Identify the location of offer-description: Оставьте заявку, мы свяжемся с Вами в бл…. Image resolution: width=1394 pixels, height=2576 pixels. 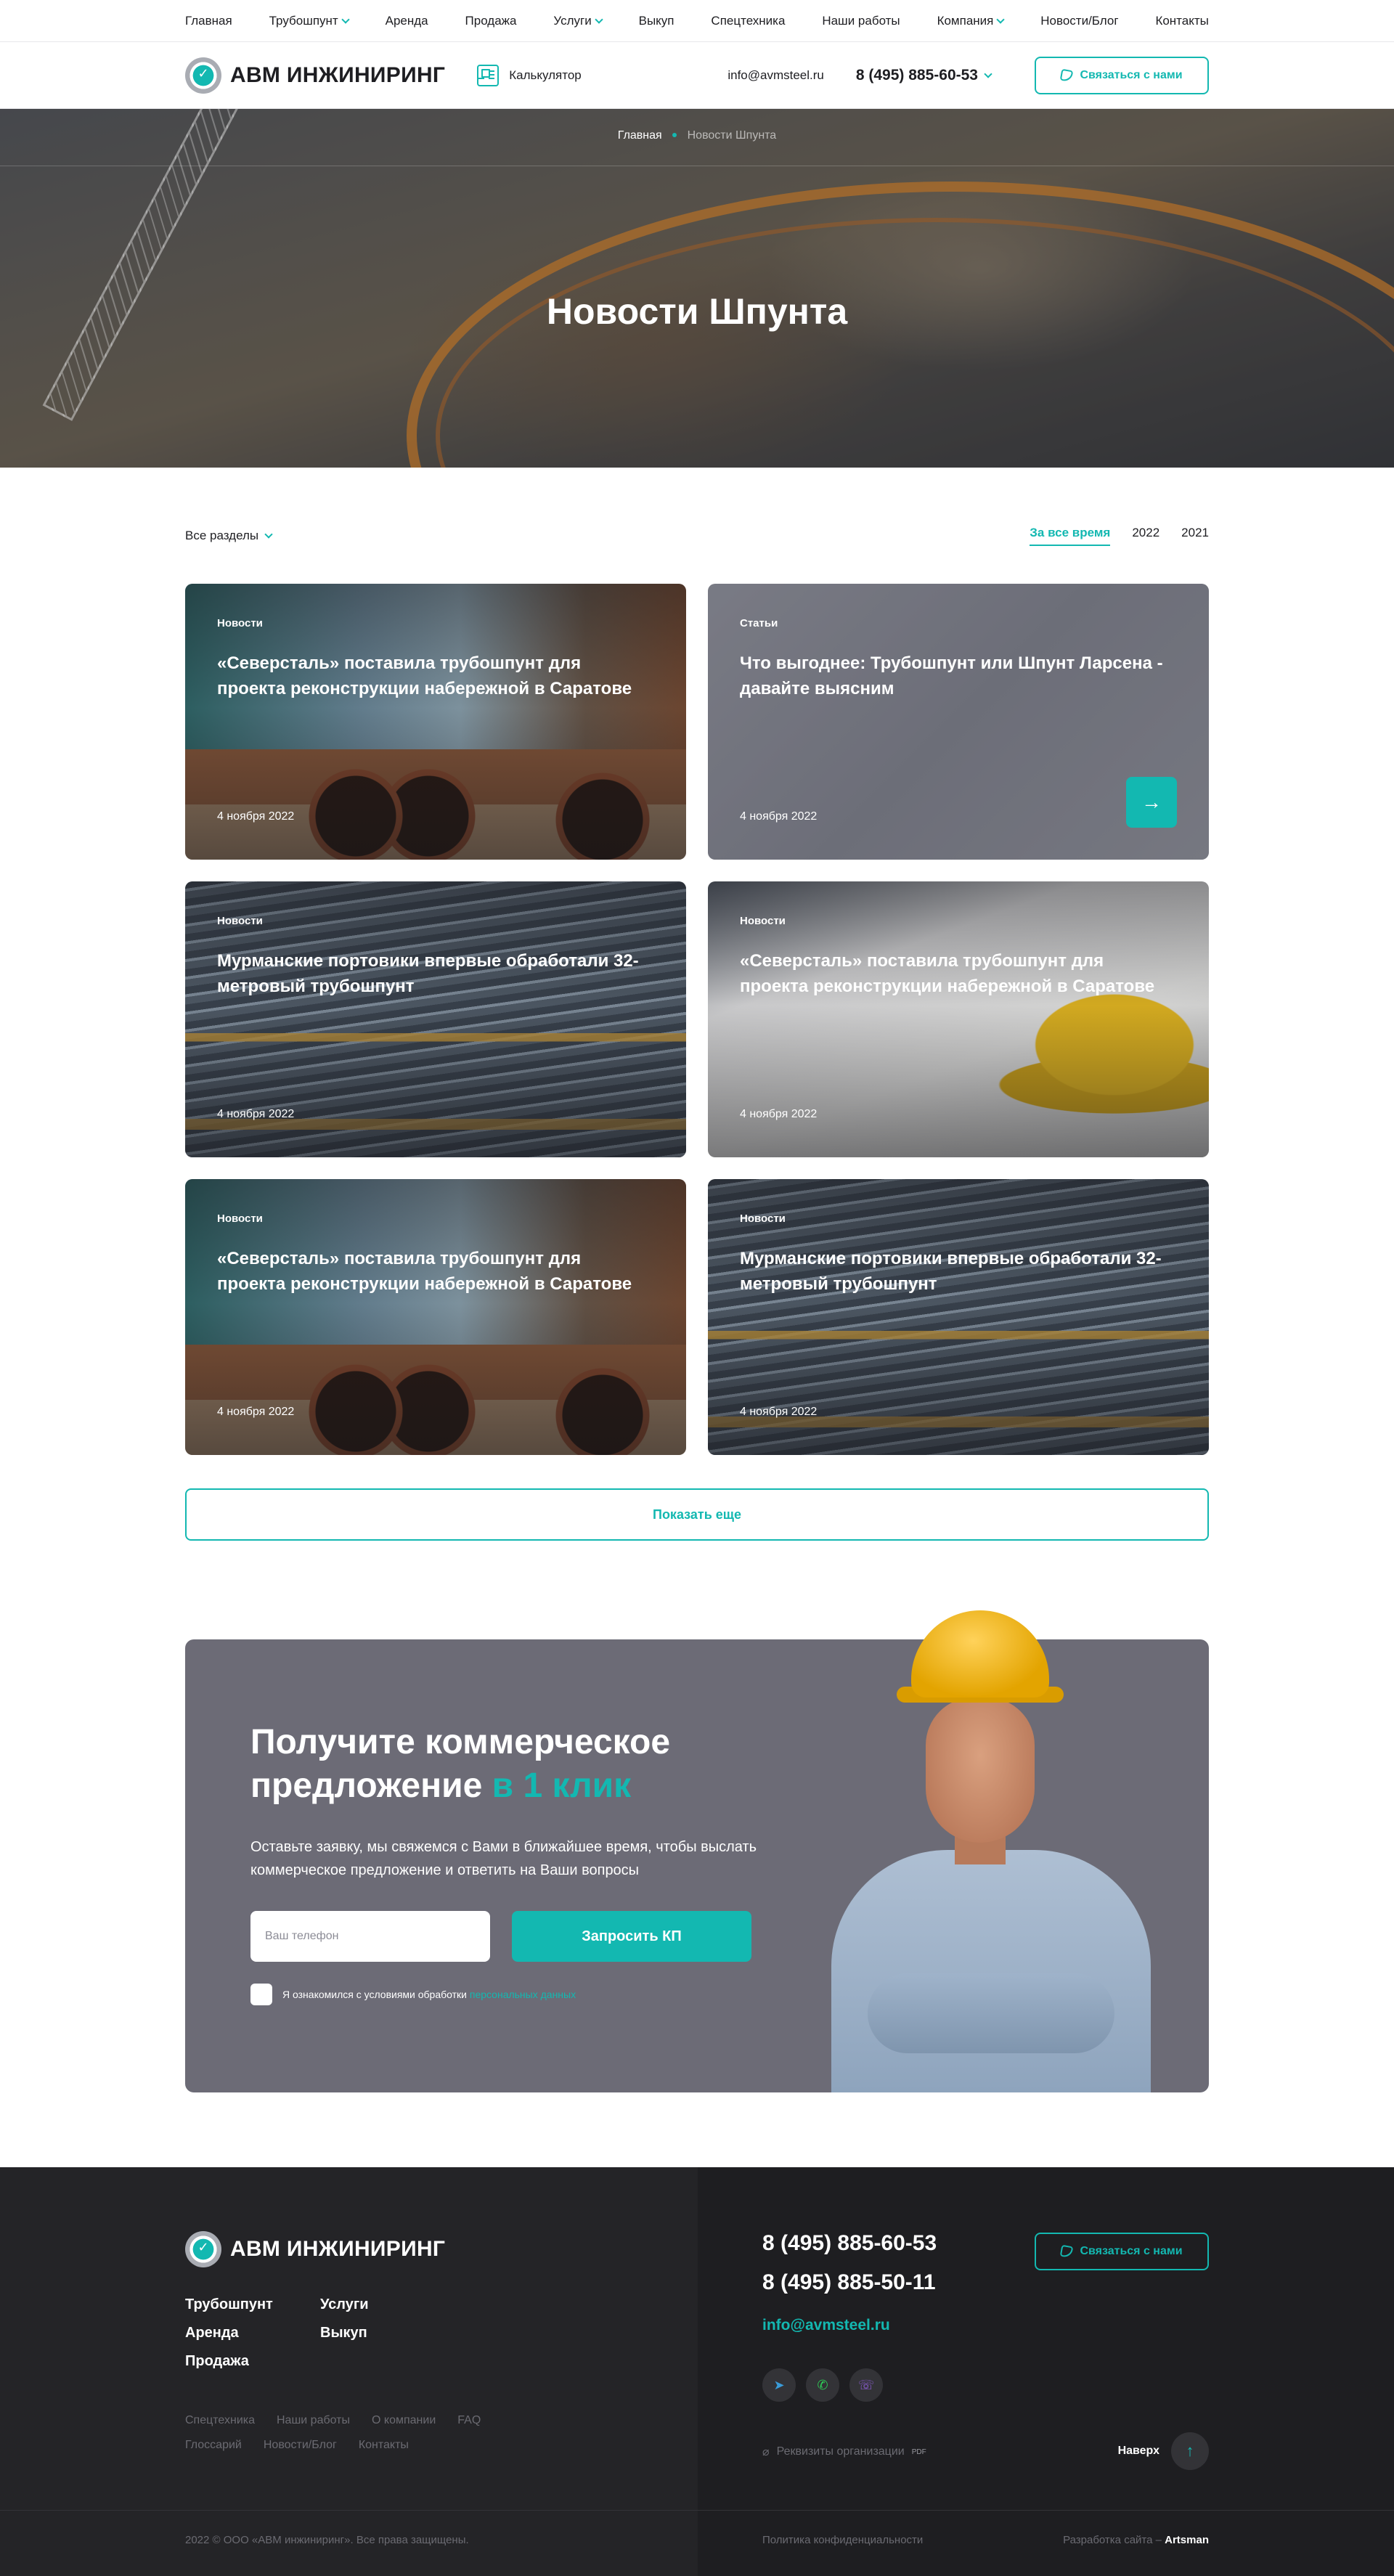
(504, 1858).